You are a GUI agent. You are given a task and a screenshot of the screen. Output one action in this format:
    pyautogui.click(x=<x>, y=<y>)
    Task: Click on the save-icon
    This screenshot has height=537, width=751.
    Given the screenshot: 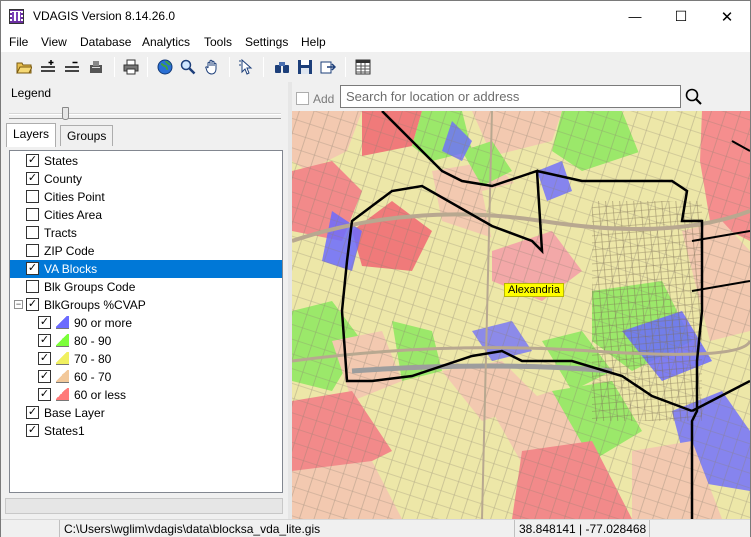 What is the action you would take?
    pyautogui.click(x=305, y=67)
    